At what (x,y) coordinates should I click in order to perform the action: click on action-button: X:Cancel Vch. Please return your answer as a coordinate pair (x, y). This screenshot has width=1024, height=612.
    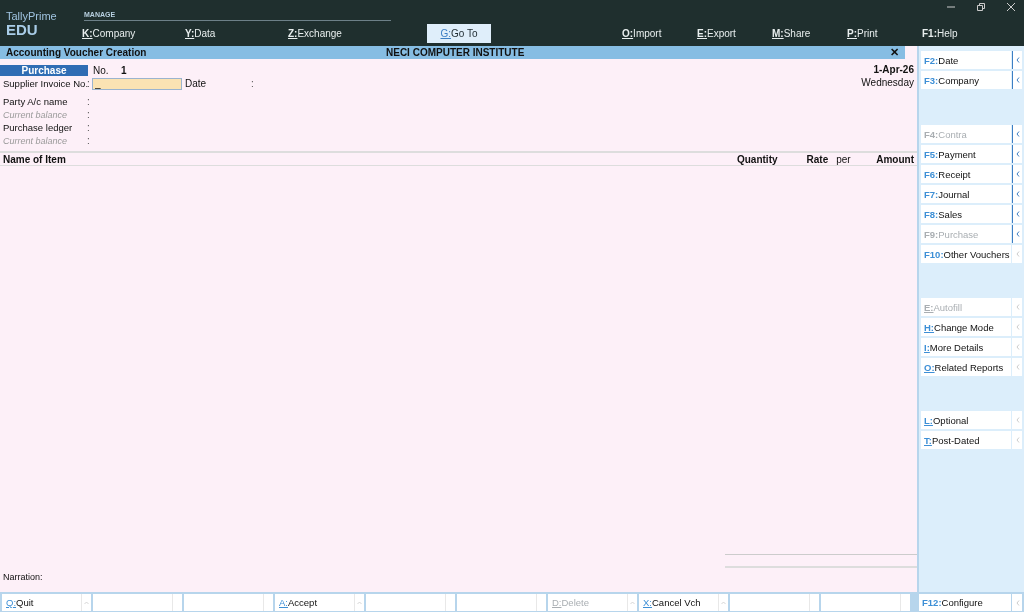
    Looking at the image, I should click on (683, 602).